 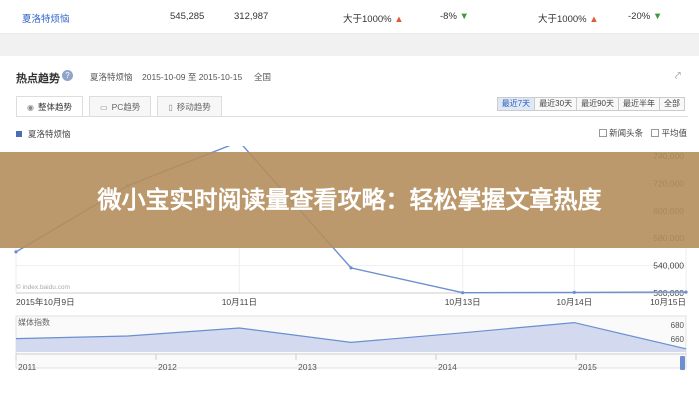 I want to click on legend-swatch, so click(x=19, y=134).